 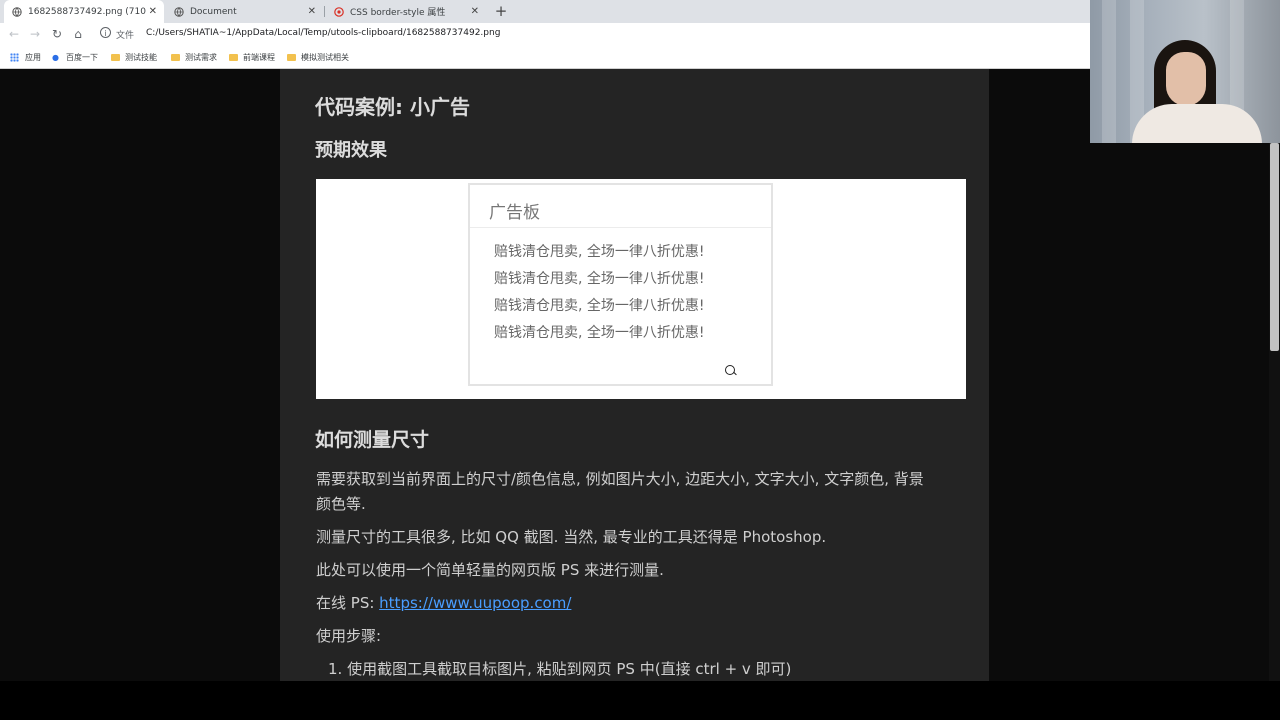 What do you see at coordinates (201, 57) in the screenshot?
I see `bookmark-label: 测试需求` at bounding box center [201, 57].